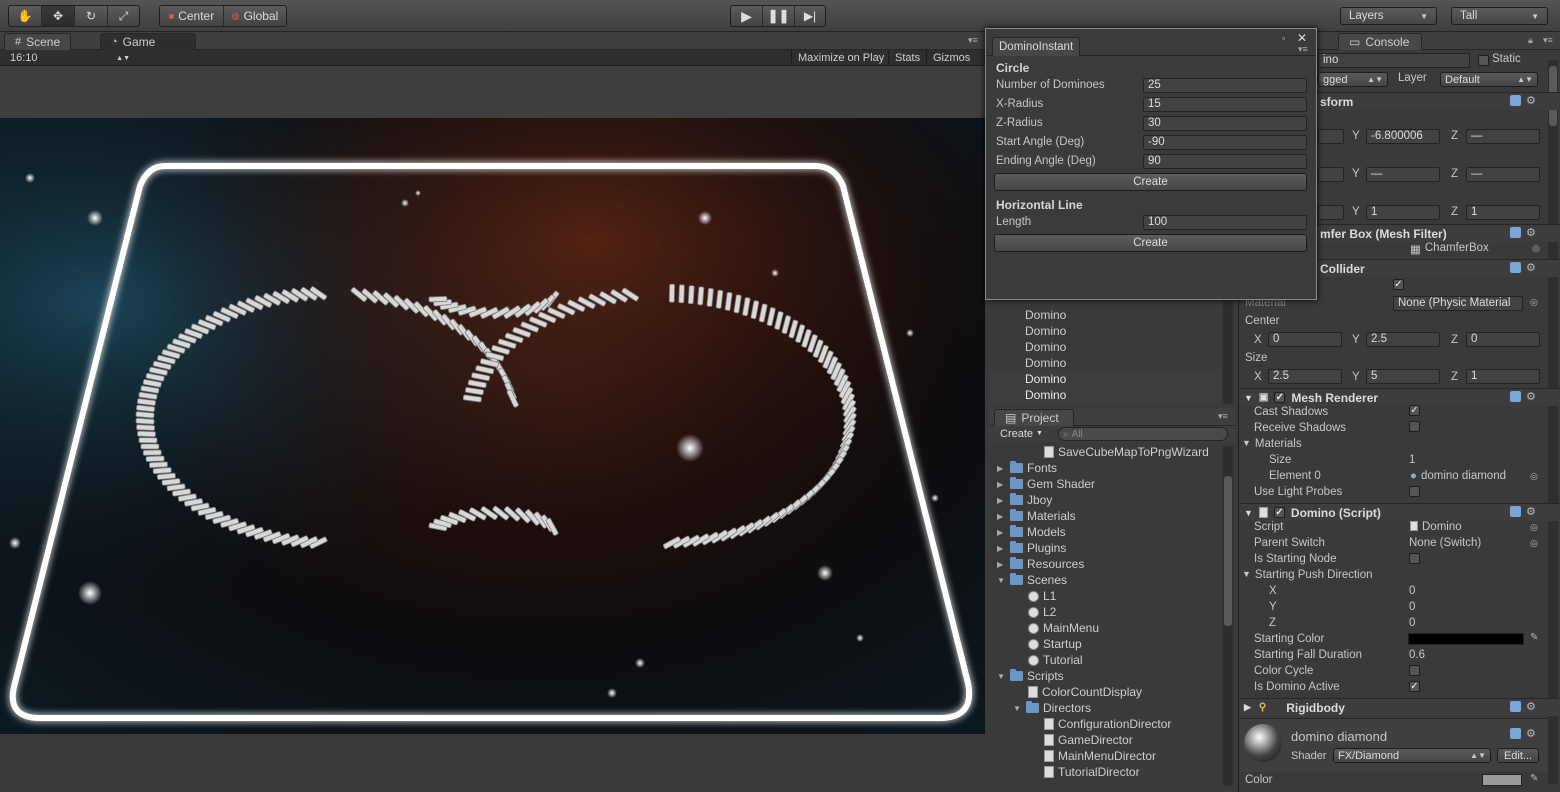 The image size is (1560, 792). What do you see at coordinates (1225, 161) in the screenshot?
I see `circle-field-input: 90` at bounding box center [1225, 161].